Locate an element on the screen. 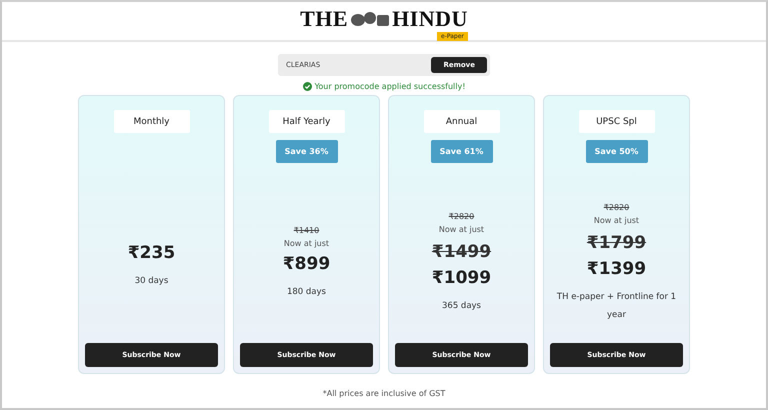 This screenshot has height=410, width=768. old-price: ₹1499 is located at coordinates (462, 252).